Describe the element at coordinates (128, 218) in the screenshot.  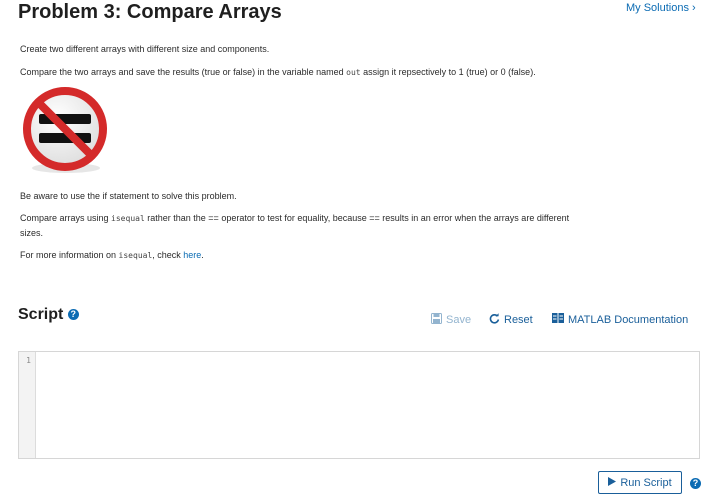
I see `function-isequal: isequal` at that location.